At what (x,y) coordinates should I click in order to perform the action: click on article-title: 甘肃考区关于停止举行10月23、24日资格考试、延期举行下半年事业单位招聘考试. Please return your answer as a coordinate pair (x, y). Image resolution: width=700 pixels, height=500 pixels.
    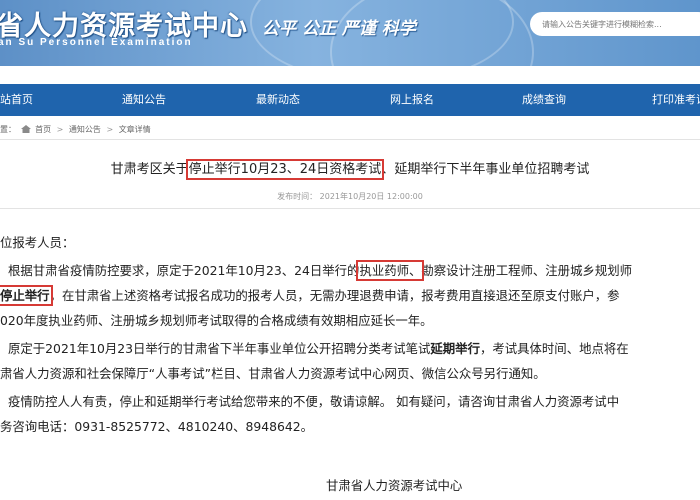
    Looking at the image, I should click on (350, 169).